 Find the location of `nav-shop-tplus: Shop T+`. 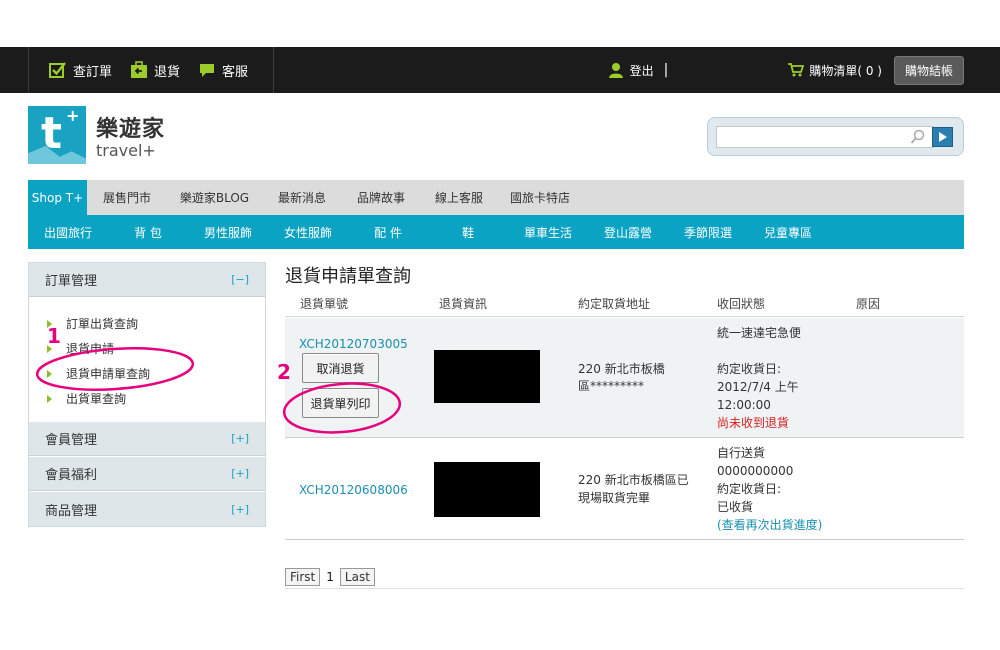

nav-shop-tplus: Shop T+ is located at coordinates (57, 197).